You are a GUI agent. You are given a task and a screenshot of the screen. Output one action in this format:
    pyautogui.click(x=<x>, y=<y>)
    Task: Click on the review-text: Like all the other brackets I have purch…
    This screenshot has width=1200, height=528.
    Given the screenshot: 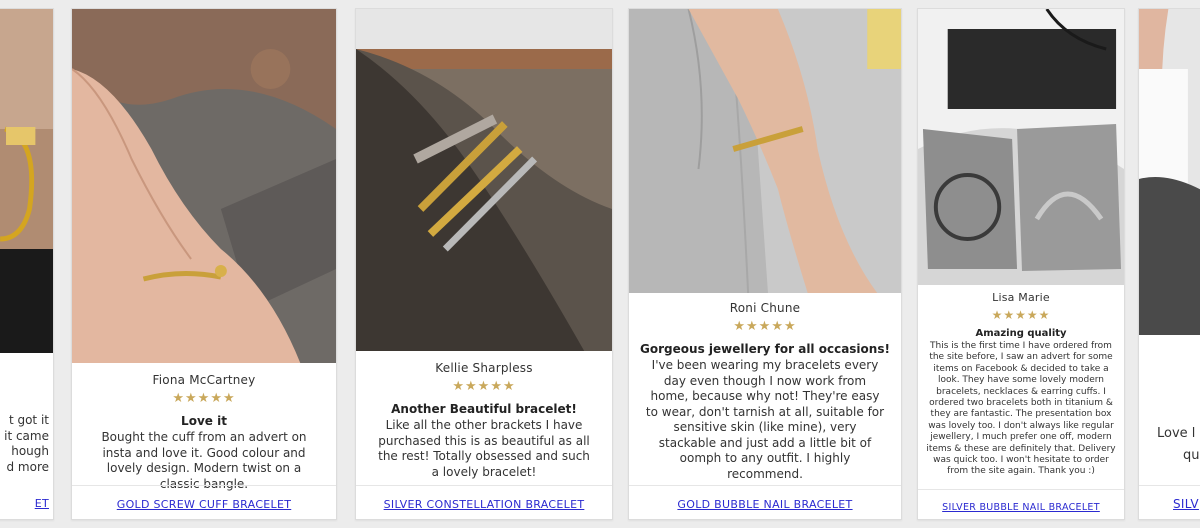 What is the action you would take?
    pyautogui.click(x=484, y=448)
    